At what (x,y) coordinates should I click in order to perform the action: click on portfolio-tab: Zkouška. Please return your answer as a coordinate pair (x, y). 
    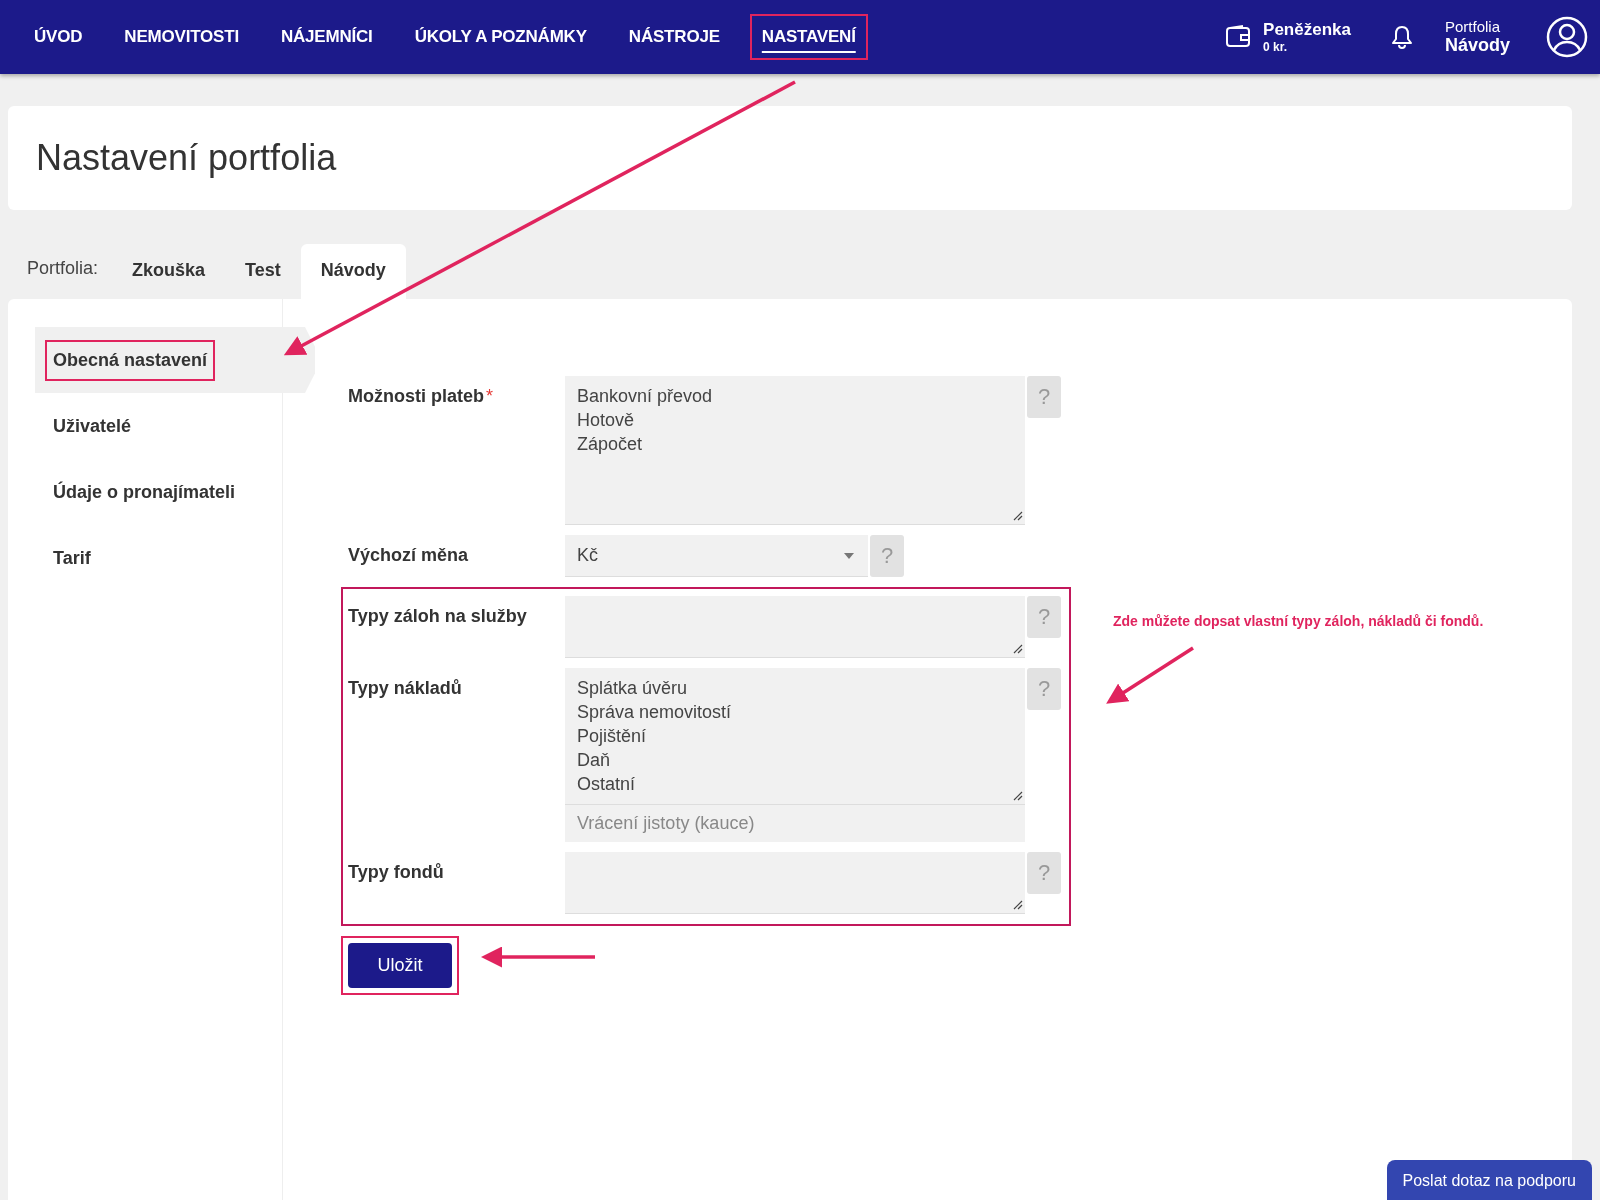
    Looking at the image, I should click on (169, 271).